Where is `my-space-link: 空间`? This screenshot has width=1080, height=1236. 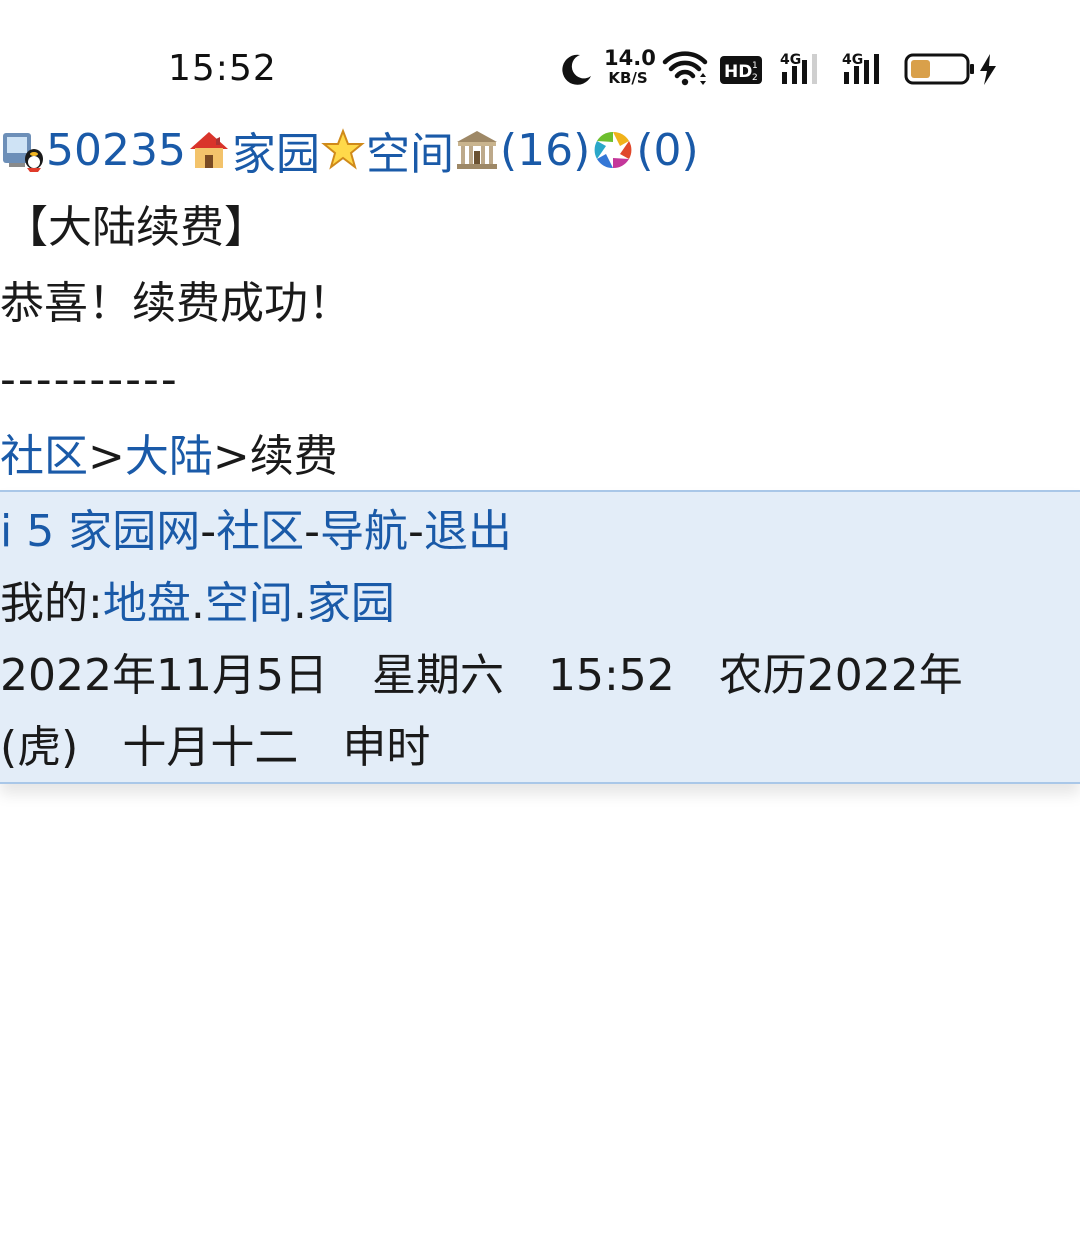 my-space-link: 空间 is located at coordinates (249, 603).